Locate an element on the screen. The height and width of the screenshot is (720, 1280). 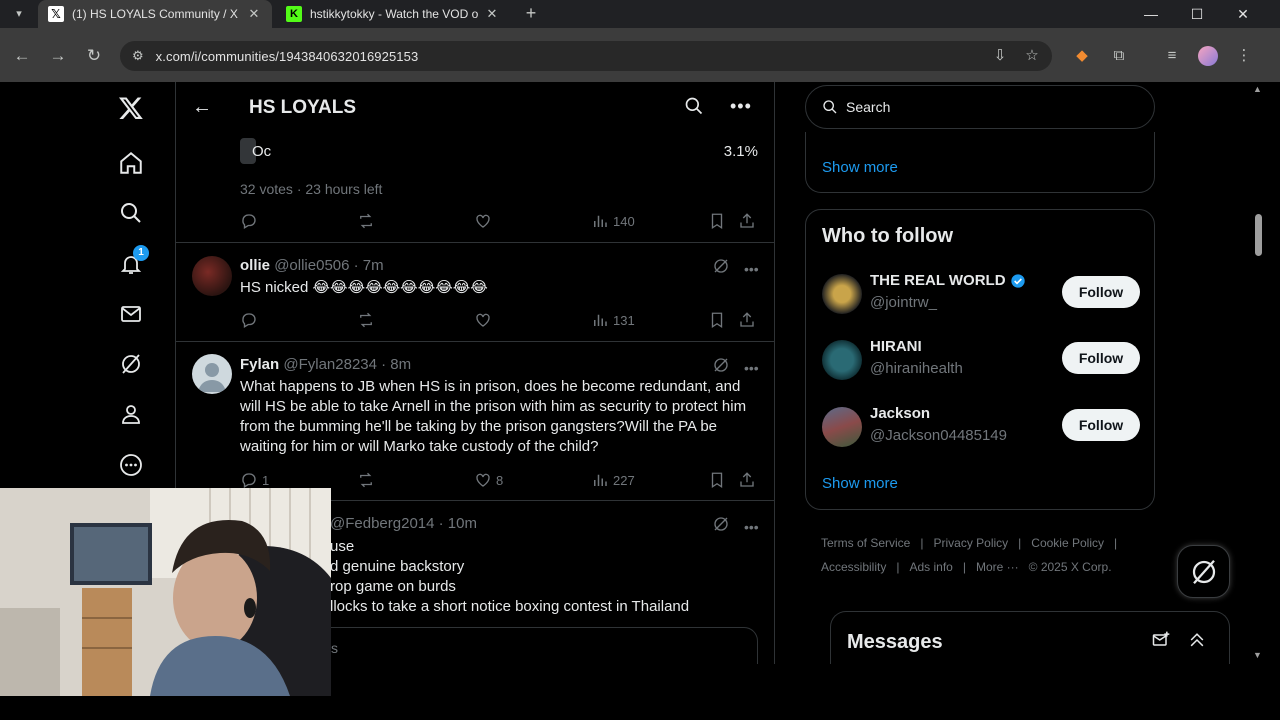
suggestion-row: Jackson @Jackson04485149 Follow is located at coordinates (981, 427).